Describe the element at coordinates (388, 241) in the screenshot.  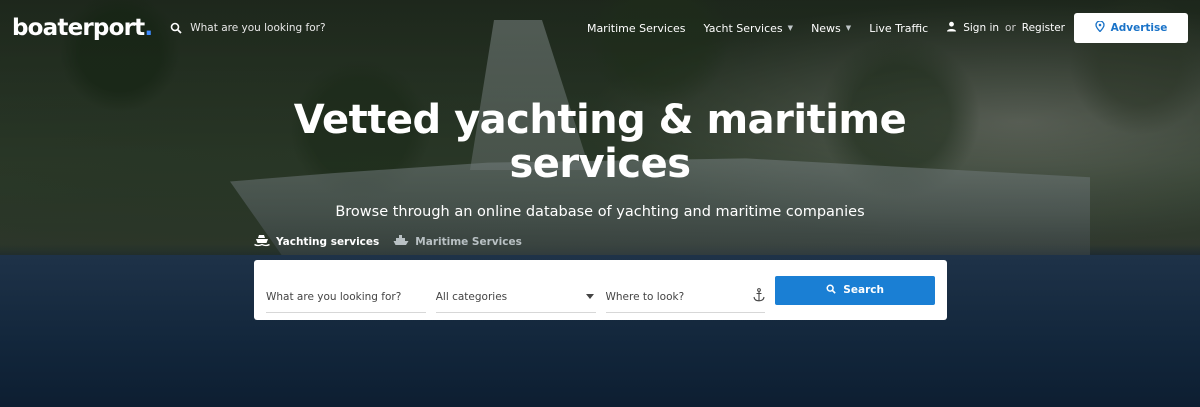
I see `service-tabs: Yachting services Maritime Services` at that location.